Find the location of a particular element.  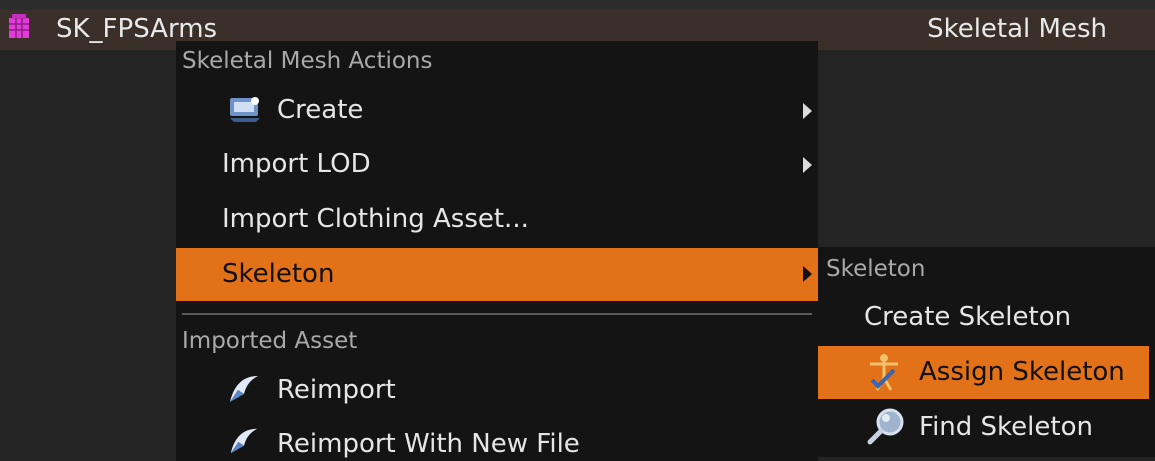

section-header-skeletal-mesh-actions: Skeletal Mesh Actions is located at coordinates (307, 61).